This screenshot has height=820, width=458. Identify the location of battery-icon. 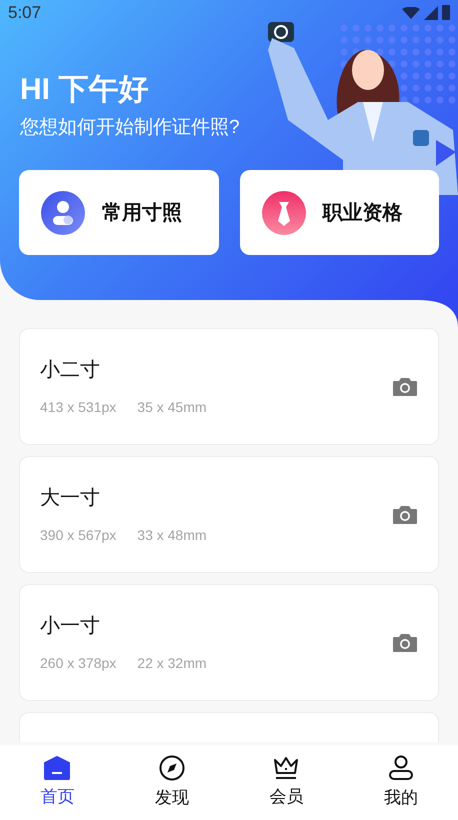
(446, 12).